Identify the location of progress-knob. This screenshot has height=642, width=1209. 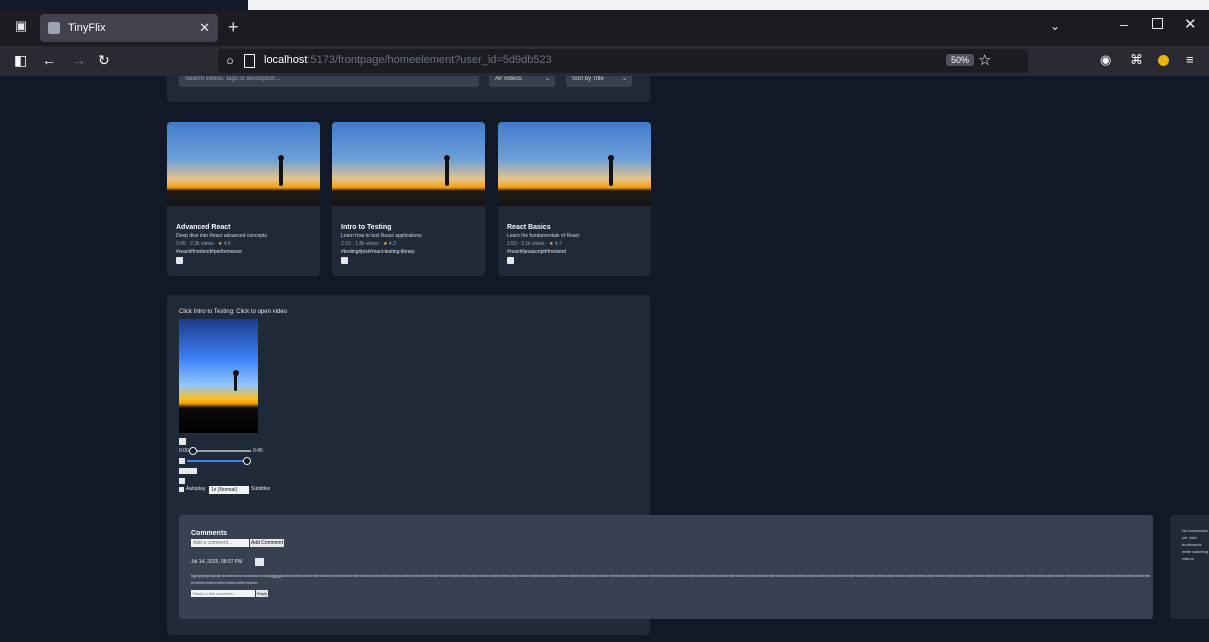
(193, 451).